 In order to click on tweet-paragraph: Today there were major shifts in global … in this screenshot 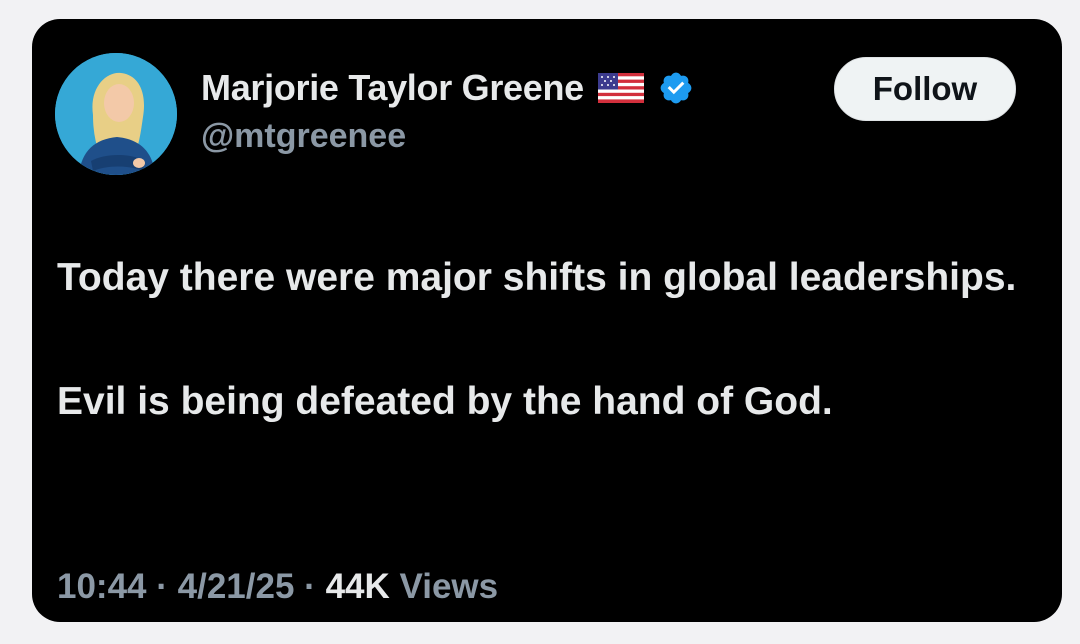, I will do `click(537, 277)`.